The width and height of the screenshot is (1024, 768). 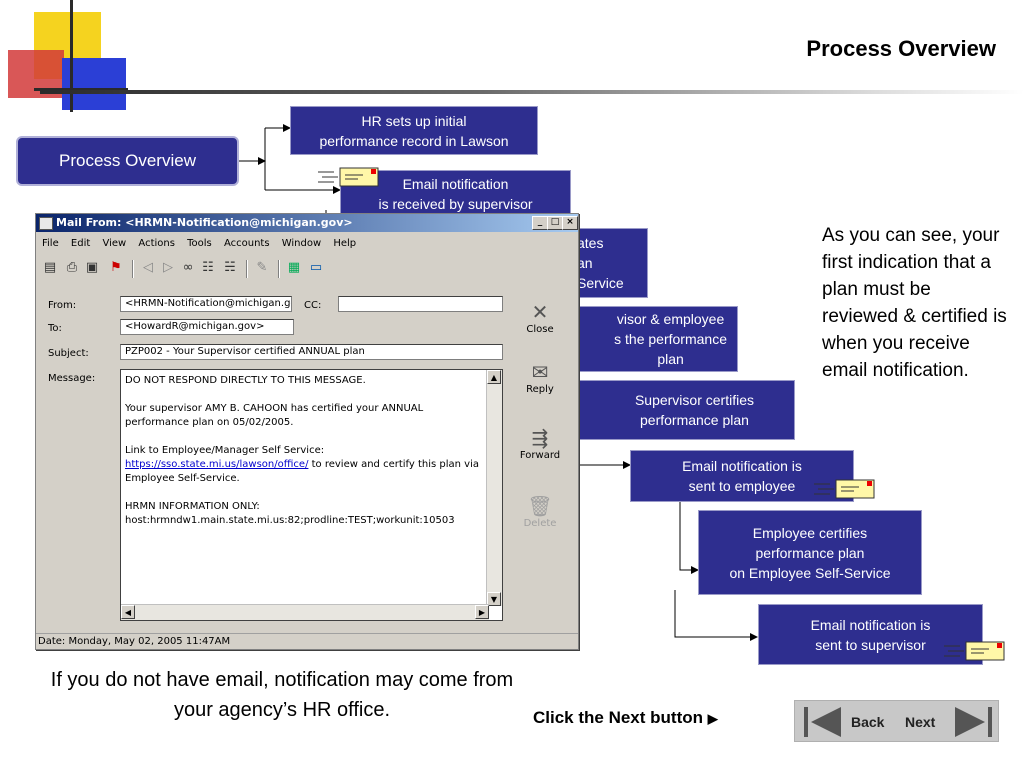 What do you see at coordinates (62, 305) in the screenshot?
I see `from-label: From:` at bounding box center [62, 305].